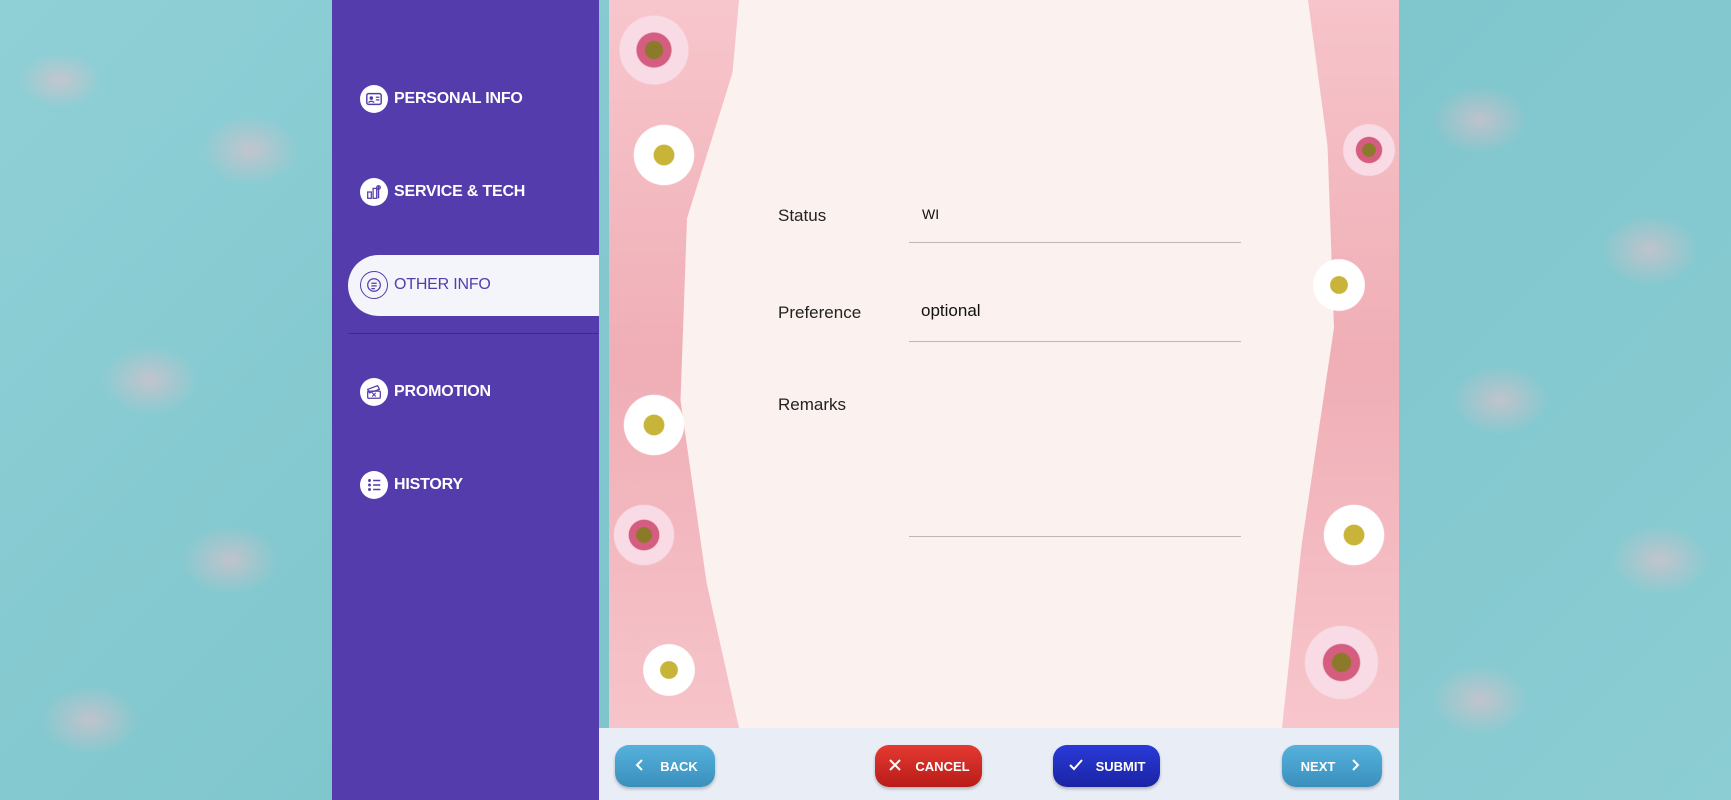 Image resolution: width=1731 pixels, height=800 pixels. Describe the element at coordinates (374, 285) in the screenshot. I see `chat-icon` at that location.